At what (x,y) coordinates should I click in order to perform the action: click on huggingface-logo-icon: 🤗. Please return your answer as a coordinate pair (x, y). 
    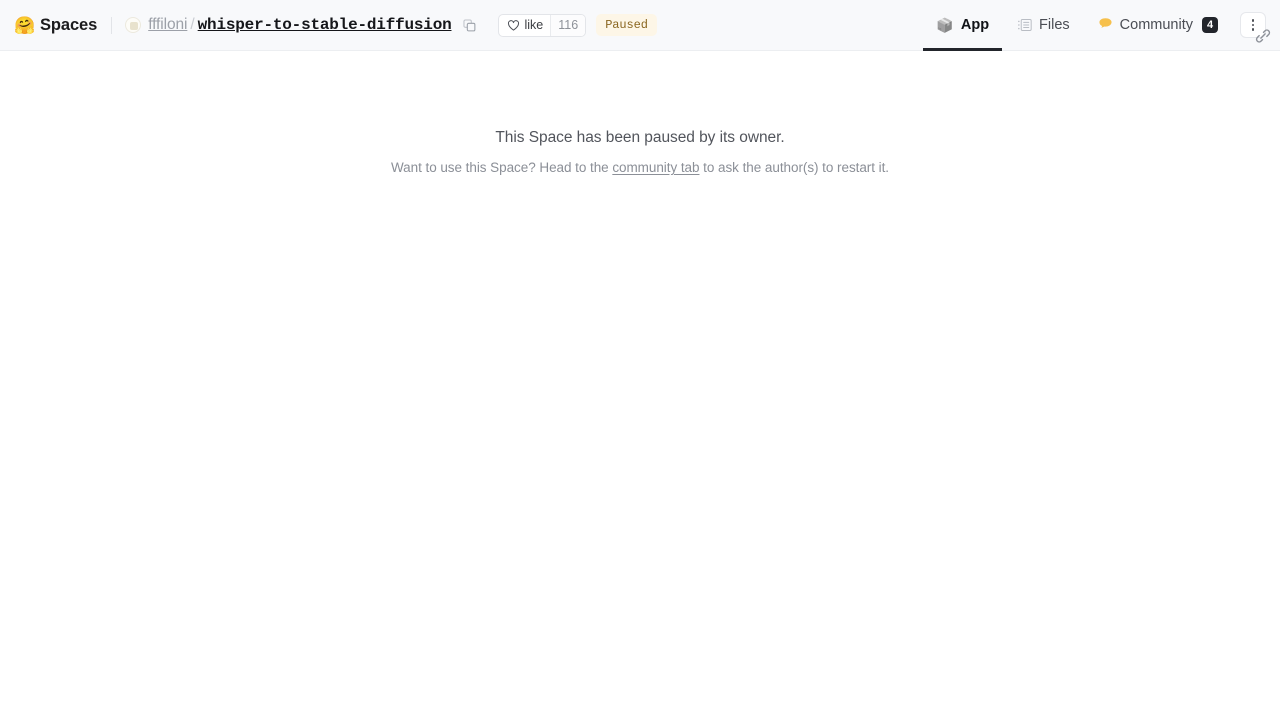
    Looking at the image, I should click on (25, 25).